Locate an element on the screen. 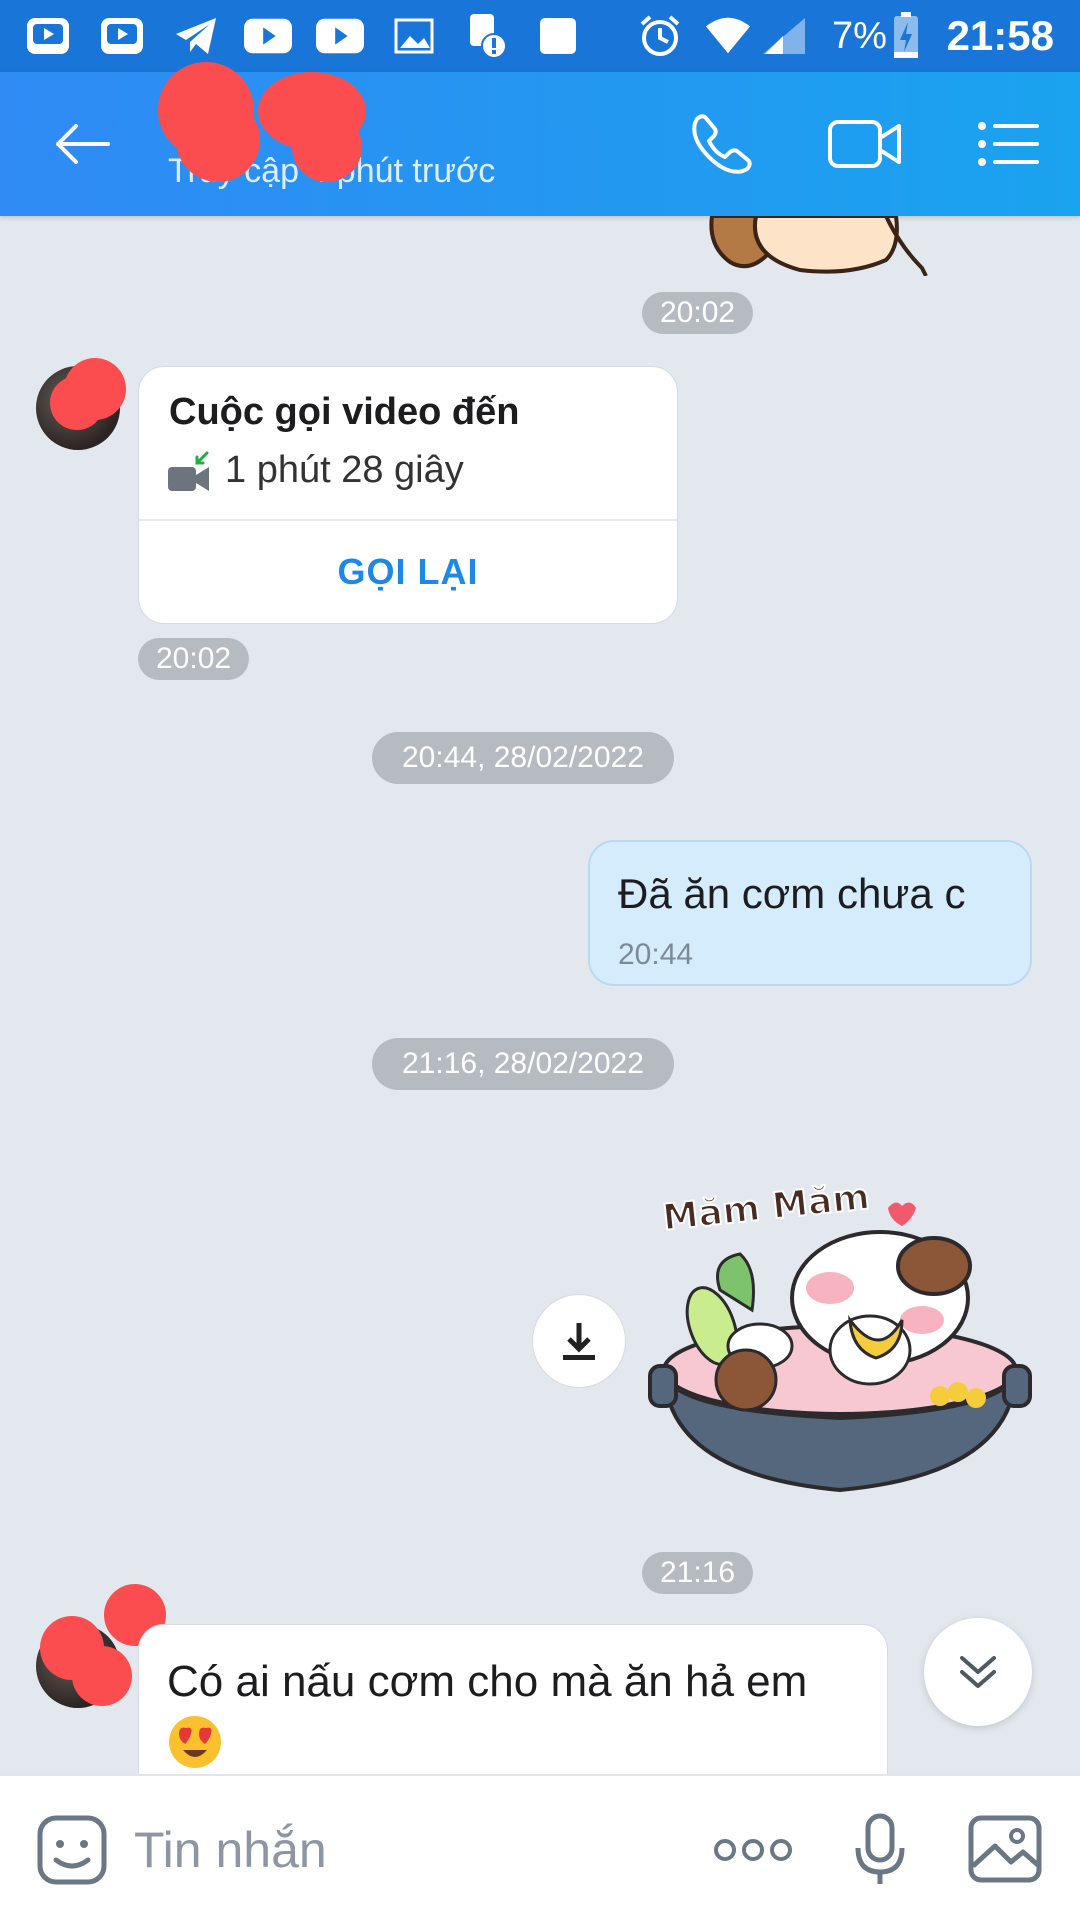  call-title: Cuộc gọi video đến is located at coordinates (344, 412).